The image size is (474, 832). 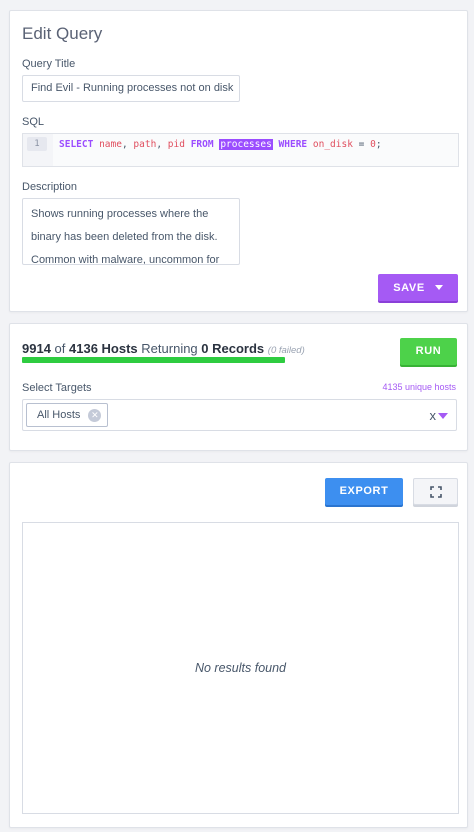 What do you see at coordinates (49, 64) in the screenshot?
I see `query-title-label: Query Title` at bounding box center [49, 64].